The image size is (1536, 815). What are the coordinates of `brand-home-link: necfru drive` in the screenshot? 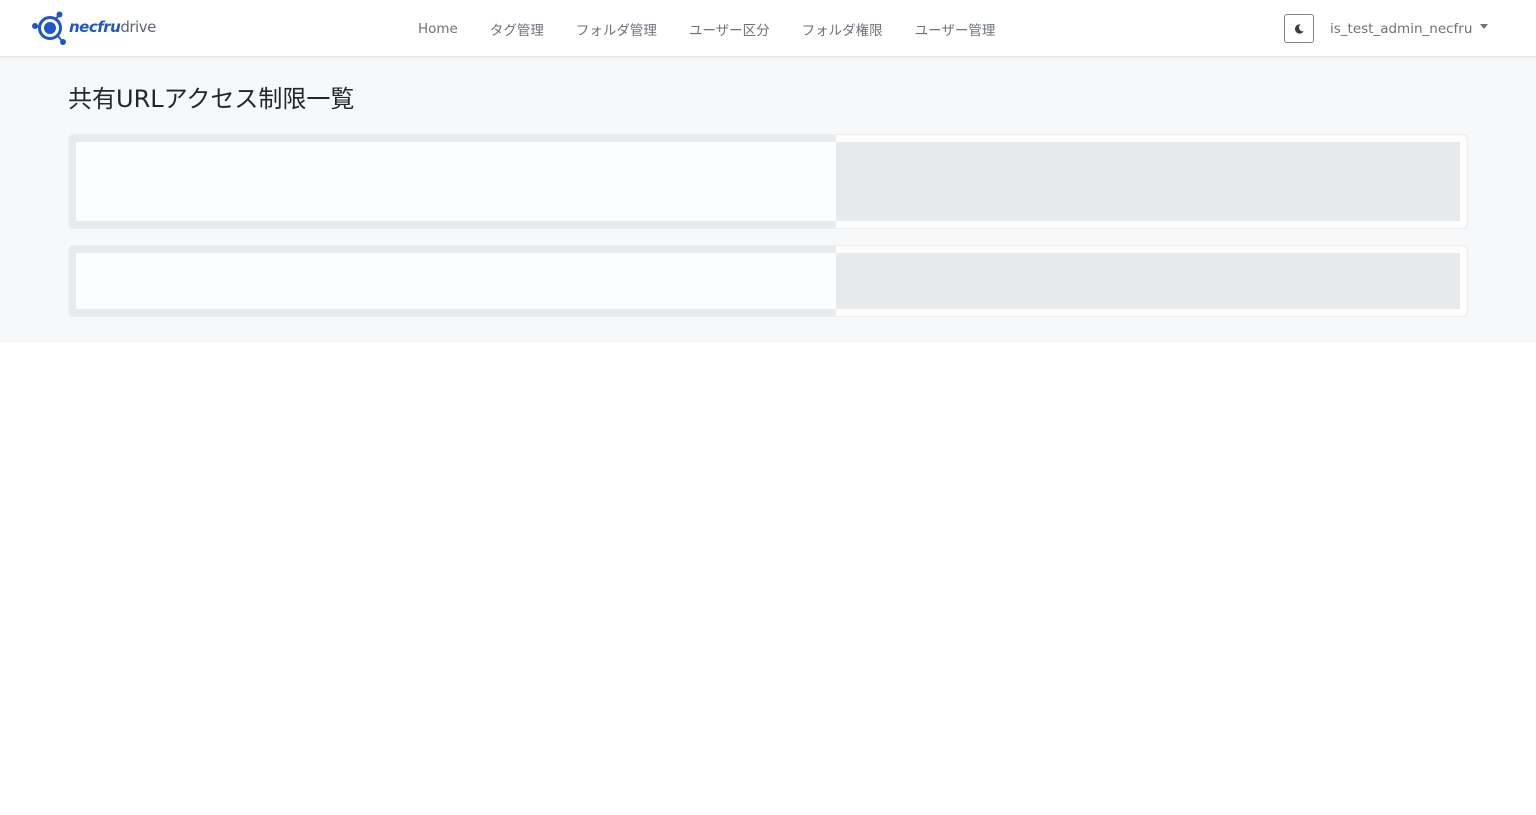 It's located at (93, 28).